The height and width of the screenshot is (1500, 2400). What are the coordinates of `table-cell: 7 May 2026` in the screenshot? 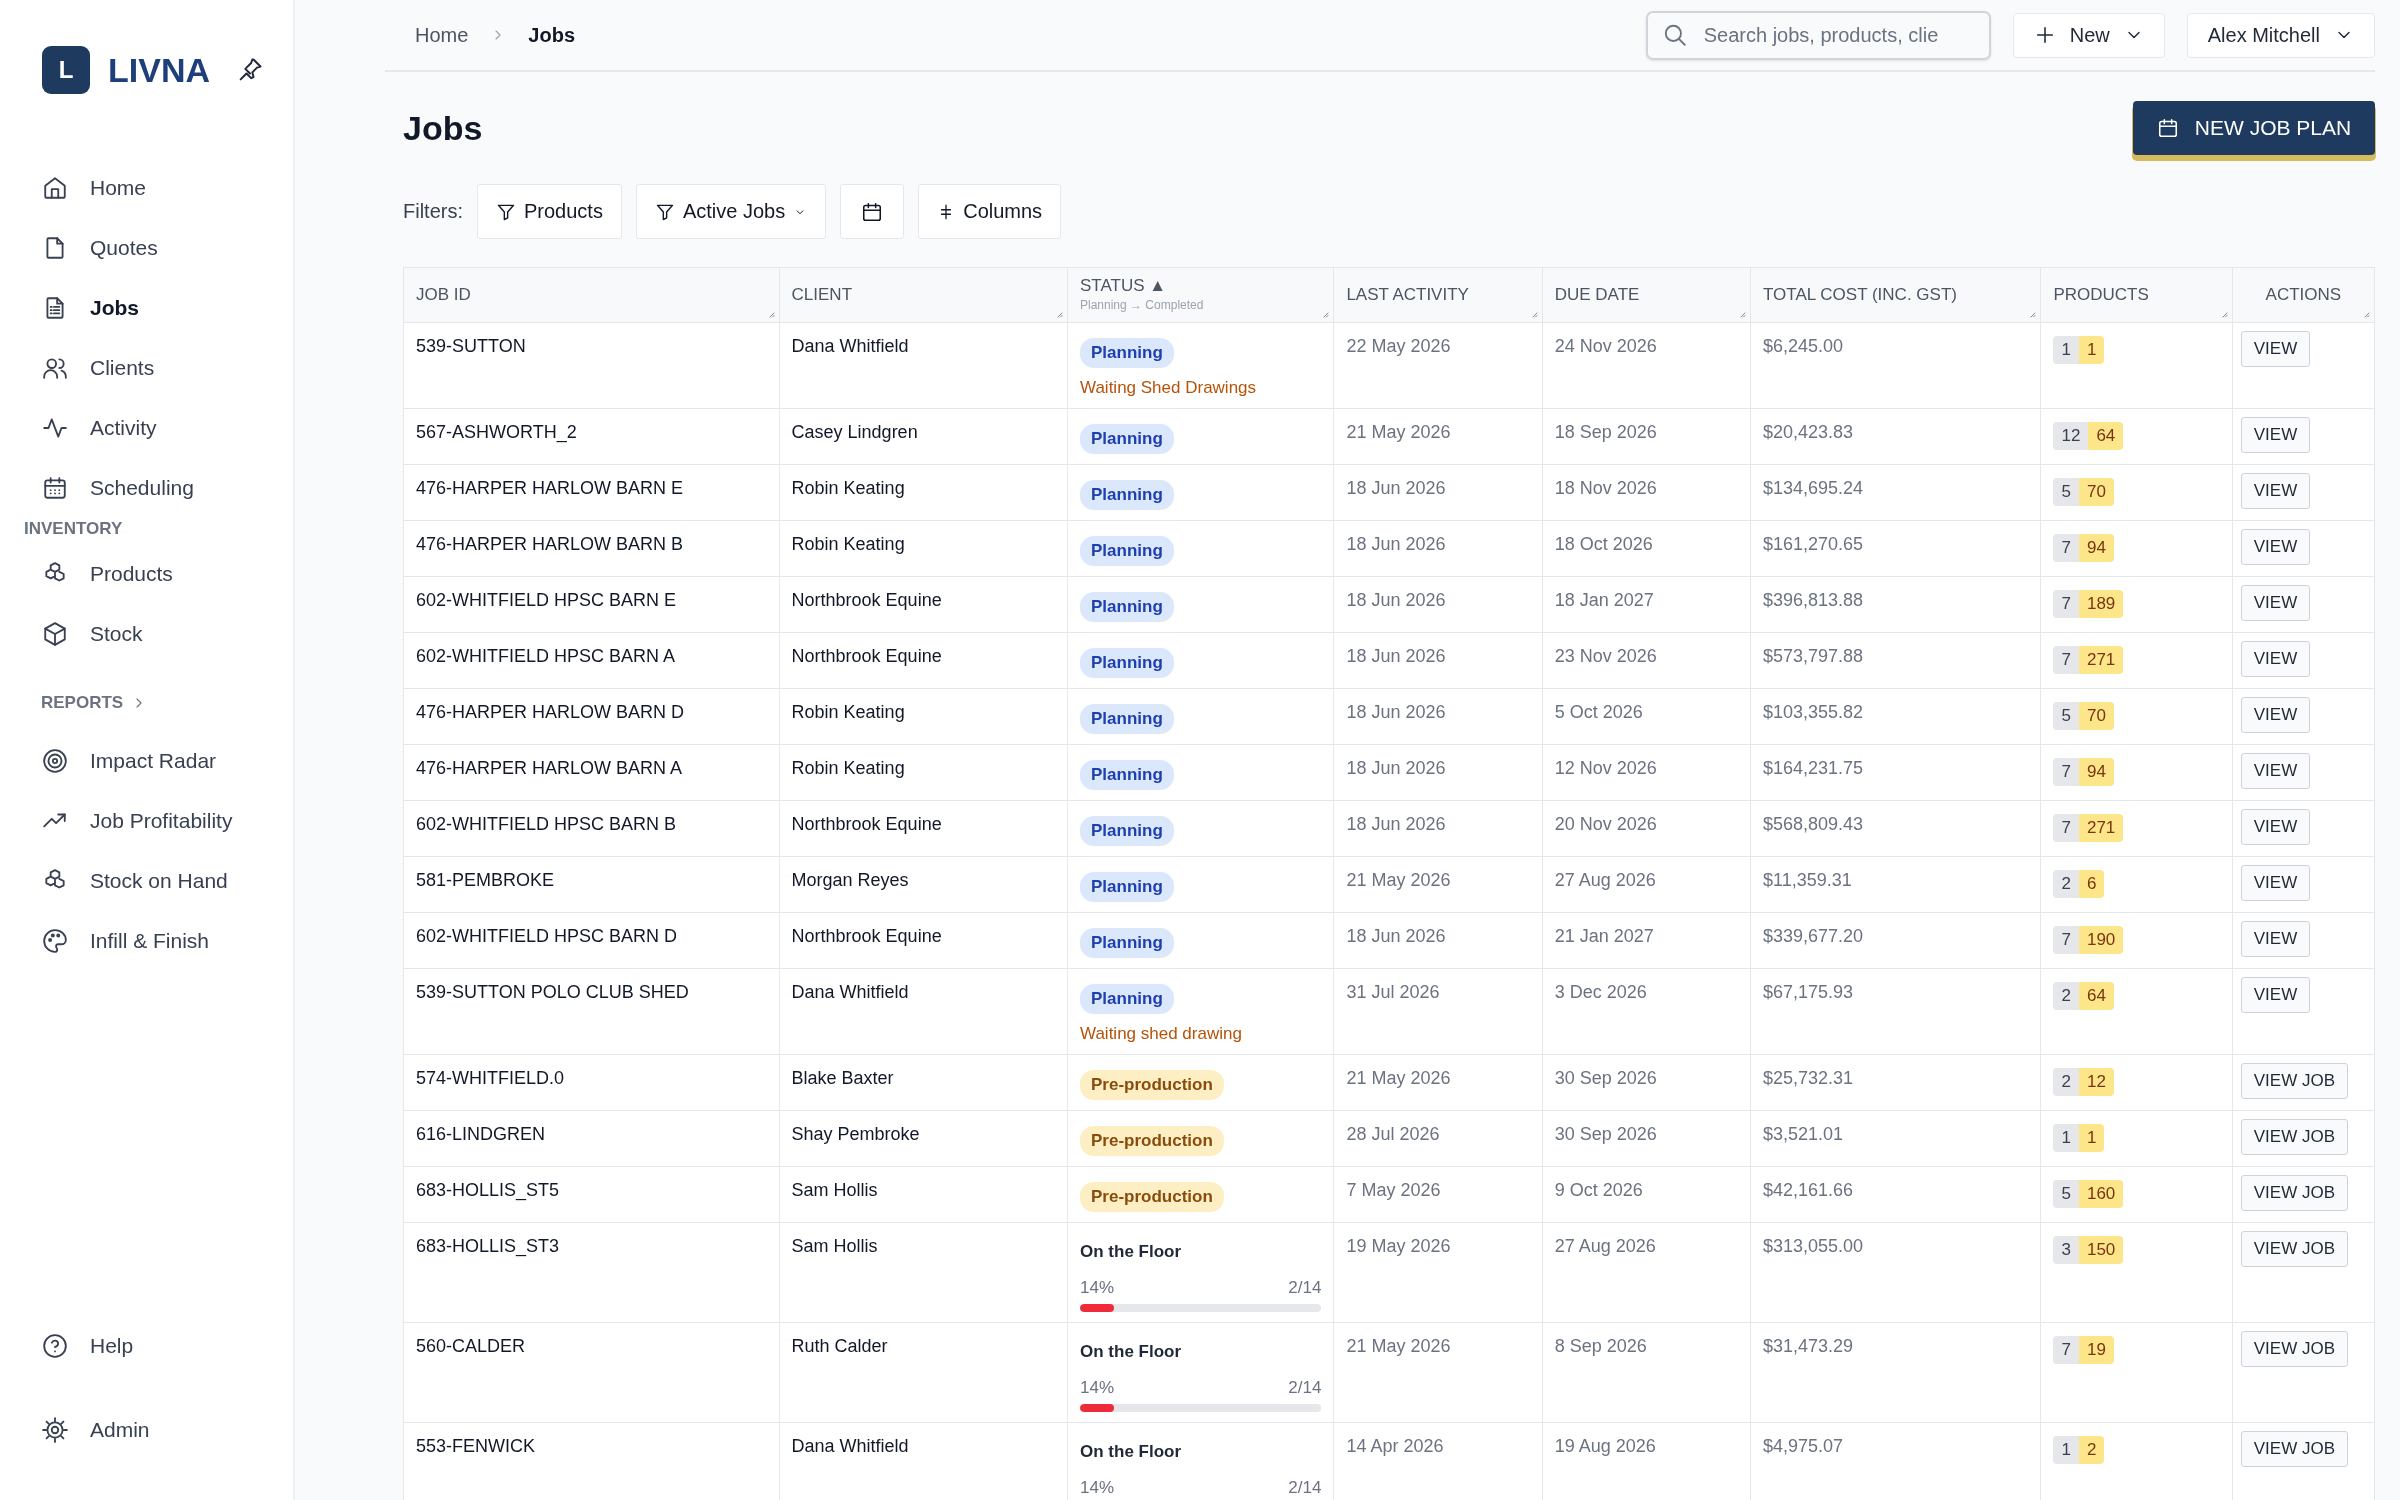 It's located at (1438, 1194).